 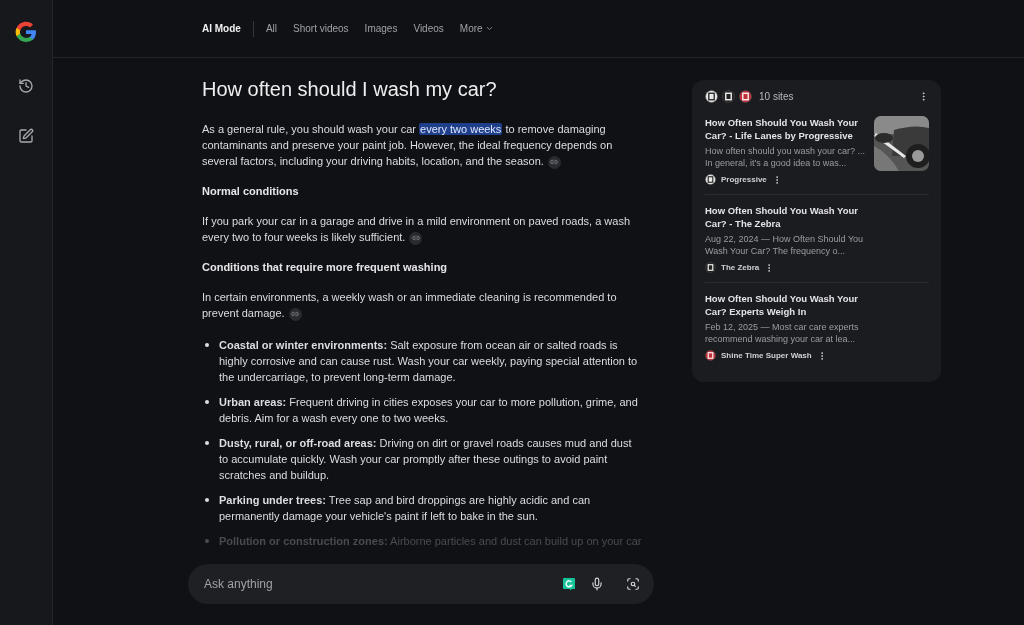 What do you see at coordinates (417, 229) in the screenshot?
I see `answer-paragraph: If you park your car in a garage and drive in a mild environment on paved roads, a wash every two to four weeks is likely sufficient.` at bounding box center [417, 229].